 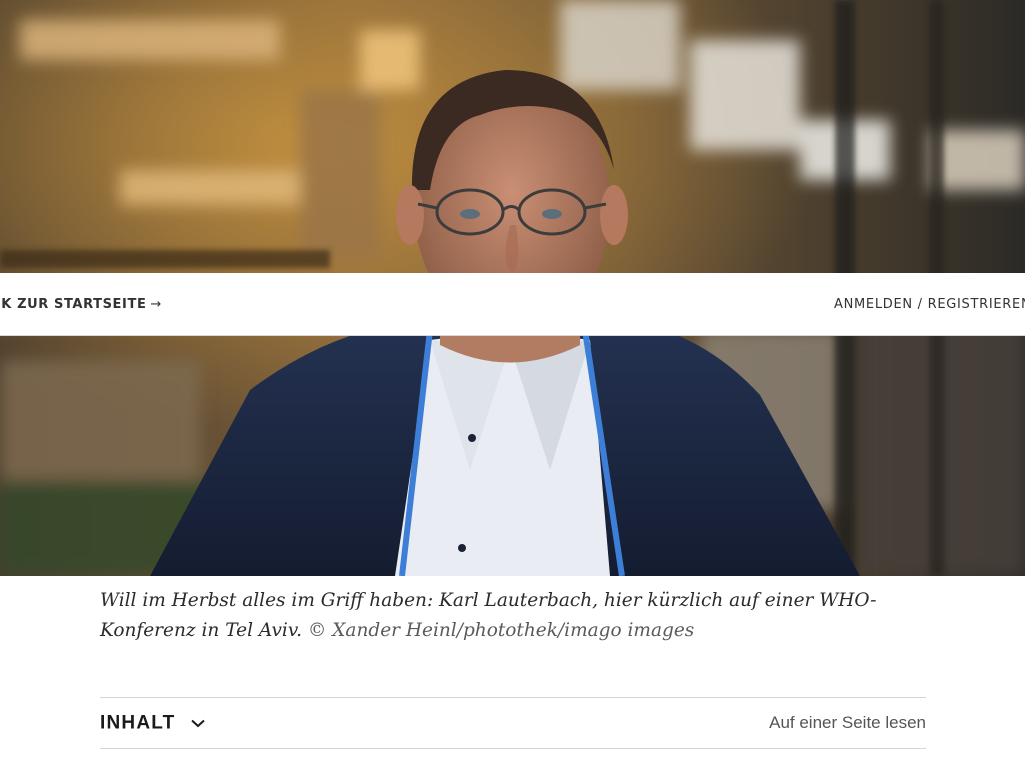 What do you see at coordinates (156, 304) in the screenshot?
I see `arrow-right-icon: →` at bounding box center [156, 304].